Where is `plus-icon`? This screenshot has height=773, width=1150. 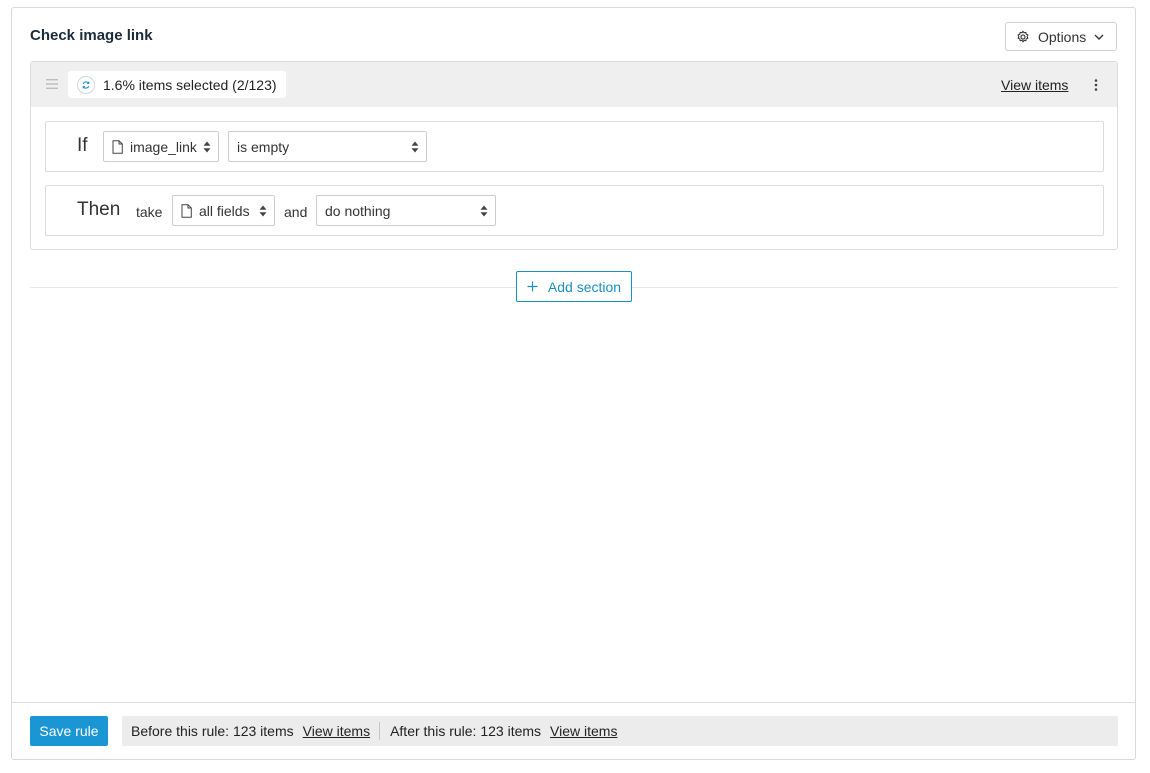
plus-icon is located at coordinates (532, 286).